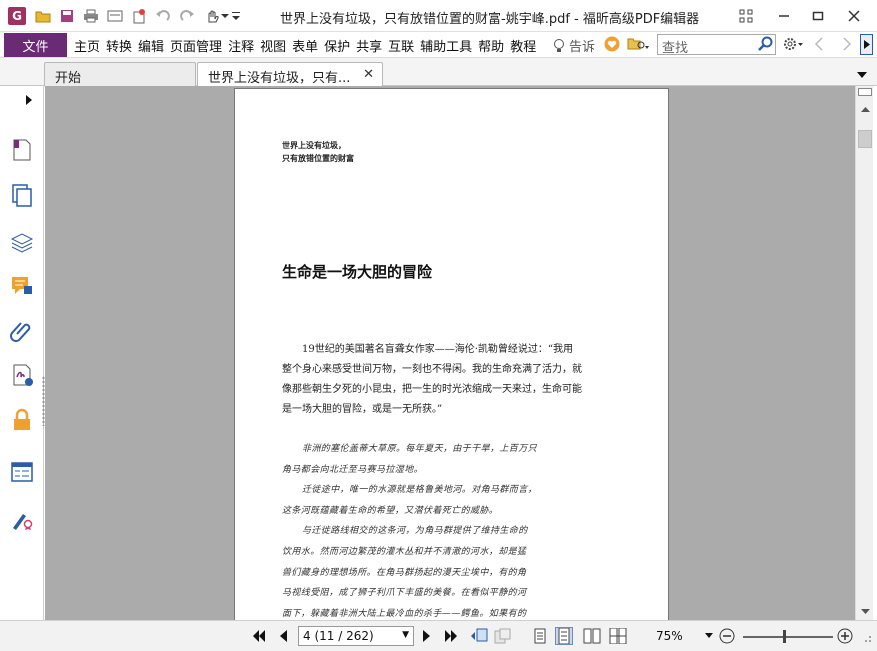 This screenshot has width=877, height=651. I want to click on restore-layout-icon, so click(746, 16).